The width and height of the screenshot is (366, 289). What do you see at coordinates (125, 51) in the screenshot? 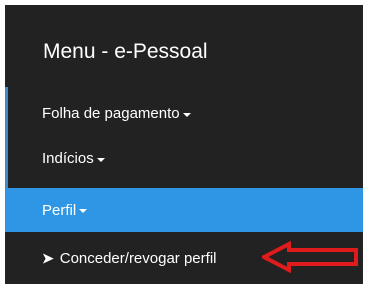
I see `menu-title: Menu - e-Pessoal` at bounding box center [125, 51].